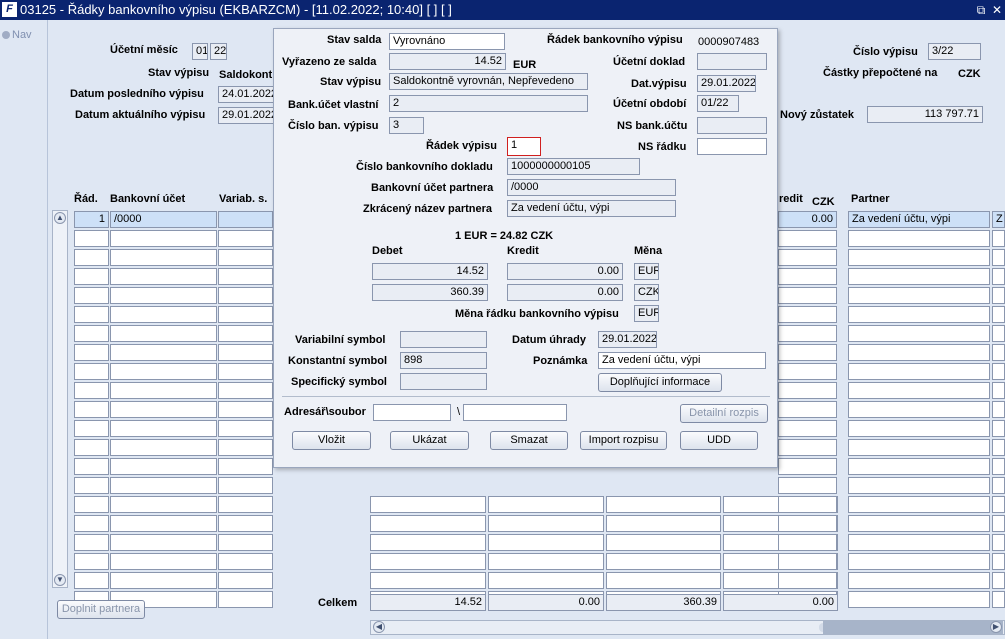 Image resolution: width=1005 pixels, height=639 pixels. What do you see at coordinates (200, 51) in the screenshot?
I see `ucetni-mesic-month-field: 01` at bounding box center [200, 51].